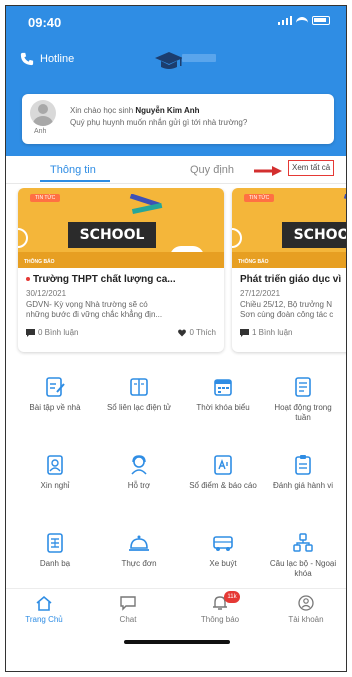  Describe the element at coordinates (177, 642) in the screenshot. I see `home-indicator` at that location.